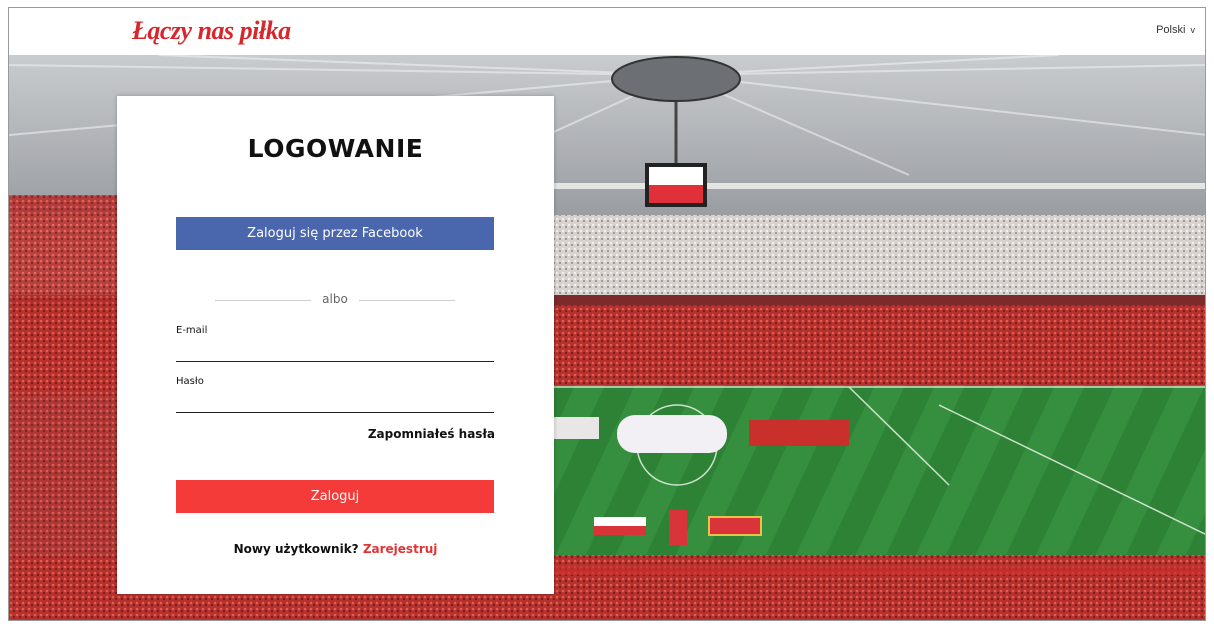 The image size is (1214, 628). Describe the element at coordinates (211, 31) in the screenshot. I see `brand-logo: Łączy nas piłka` at that location.